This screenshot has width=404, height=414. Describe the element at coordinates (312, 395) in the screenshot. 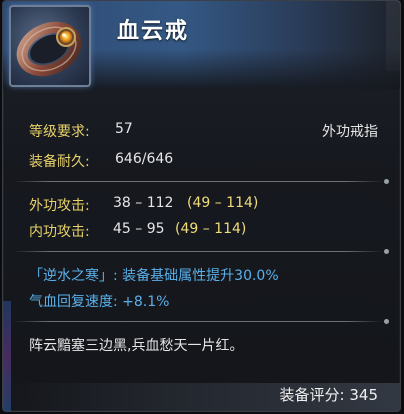

I see `gear-score-label: 装备评分:` at that location.